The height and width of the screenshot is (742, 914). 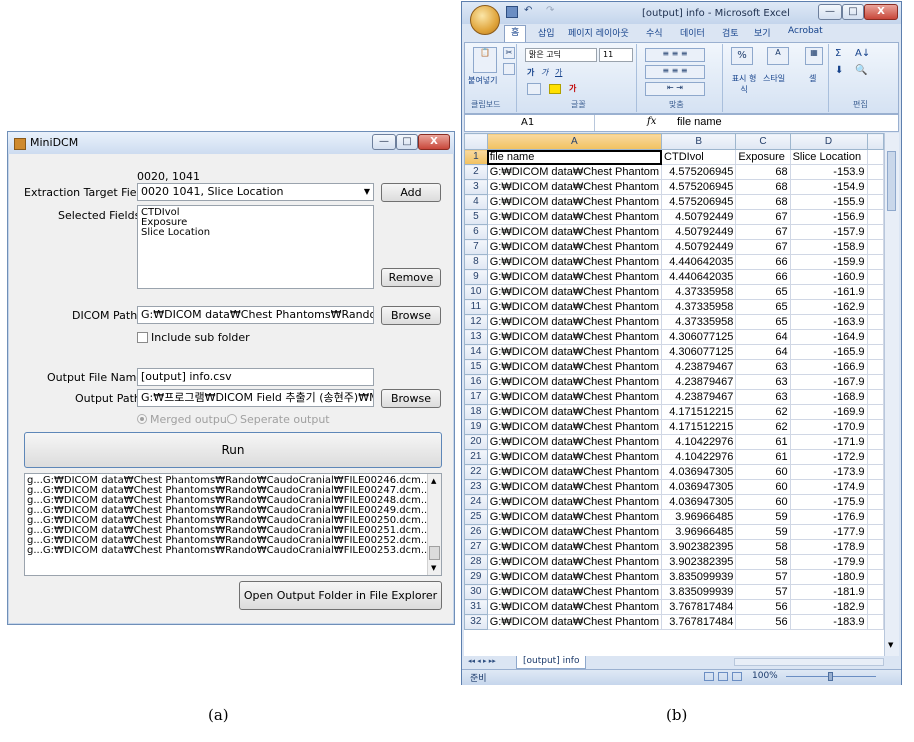 What do you see at coordinates (723, 676) in the screenshot?
I see `page-layout-view-icon` at bounding box center [723, 676].